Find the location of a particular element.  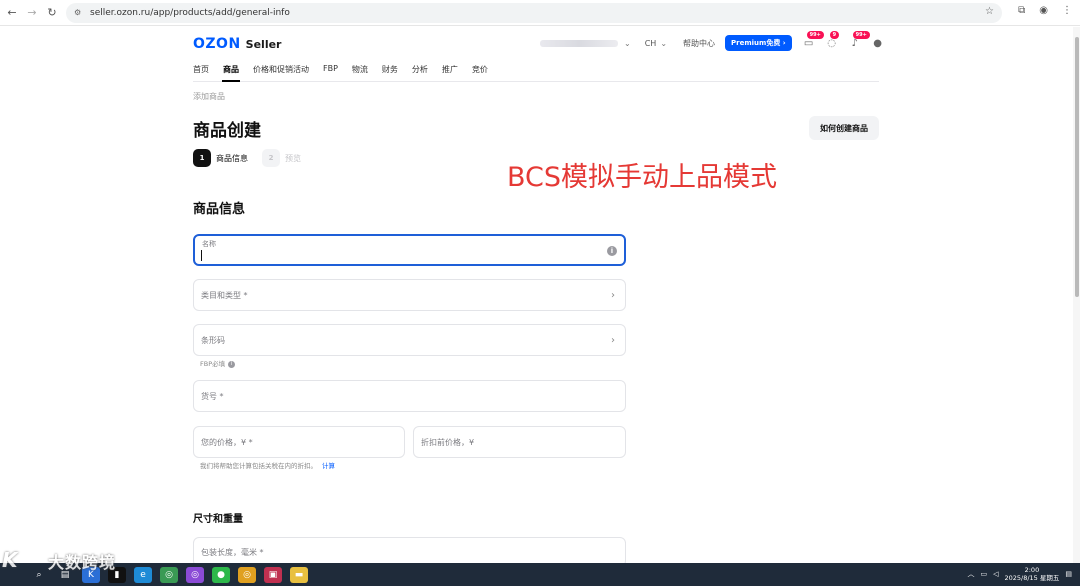

name-field-label: 名称 is located at coordinates (209, 244).